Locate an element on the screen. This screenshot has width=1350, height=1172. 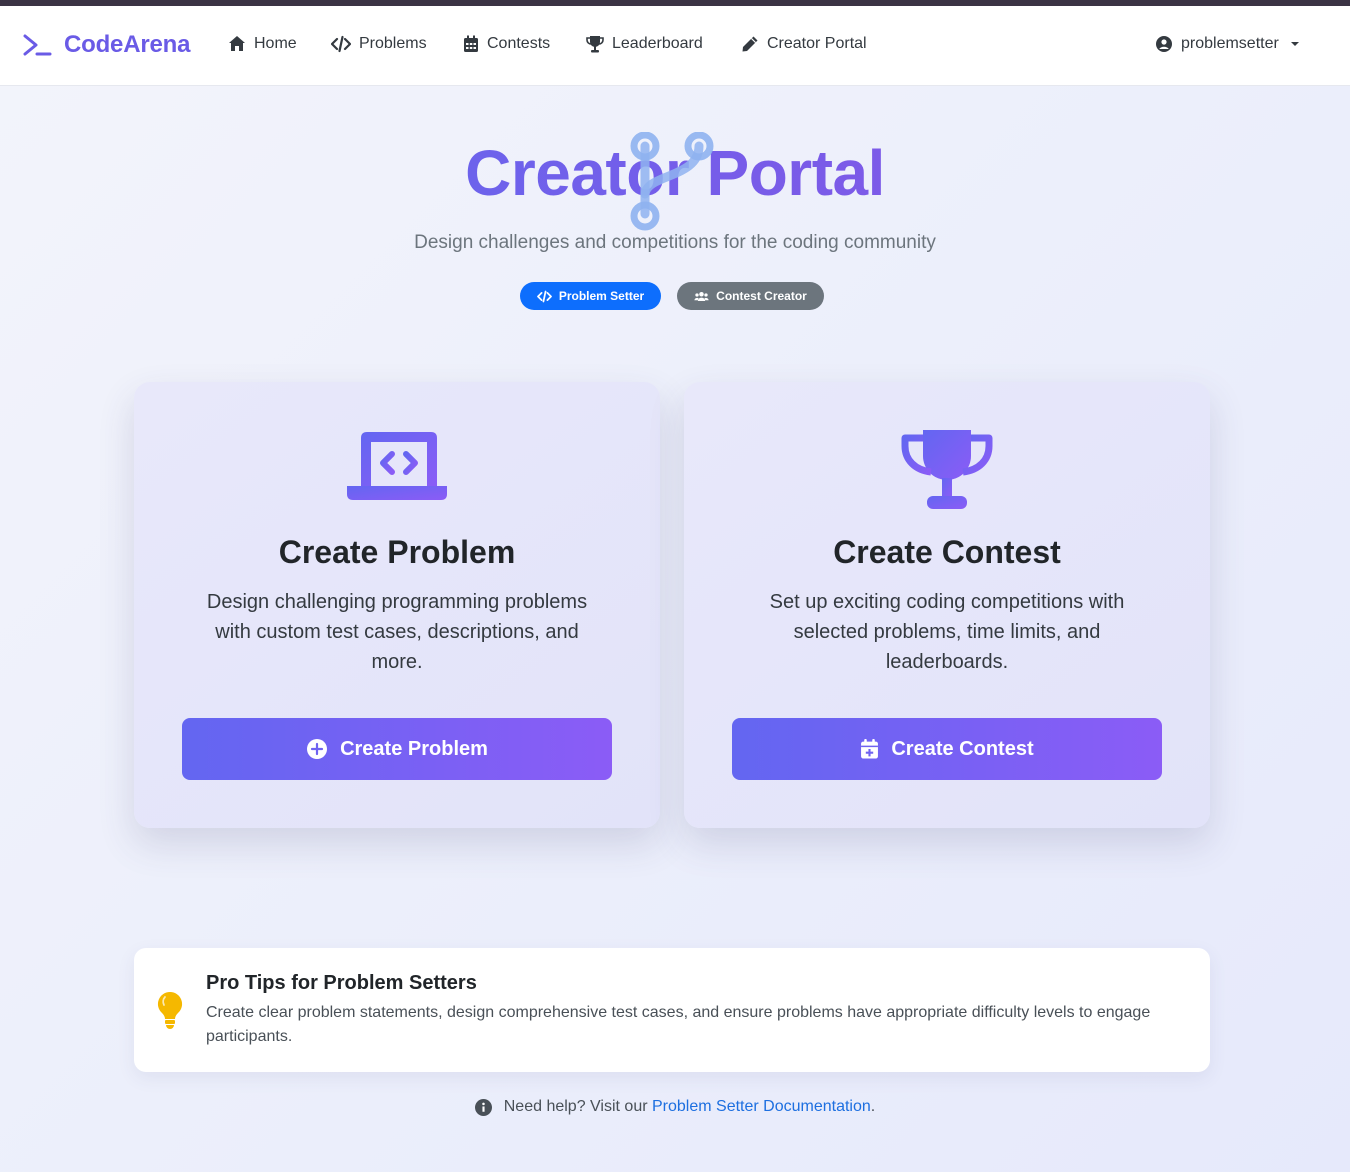
card-title: Create Problem is located at coordinates (397, 552).